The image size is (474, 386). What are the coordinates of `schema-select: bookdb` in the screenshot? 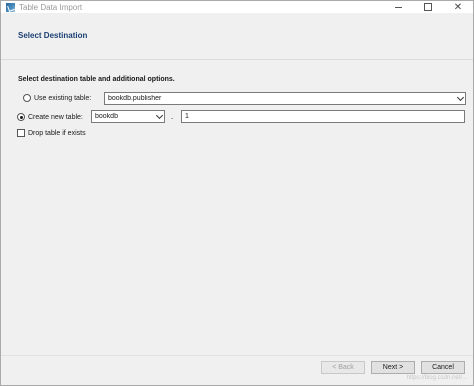 It's located at (128, 116).